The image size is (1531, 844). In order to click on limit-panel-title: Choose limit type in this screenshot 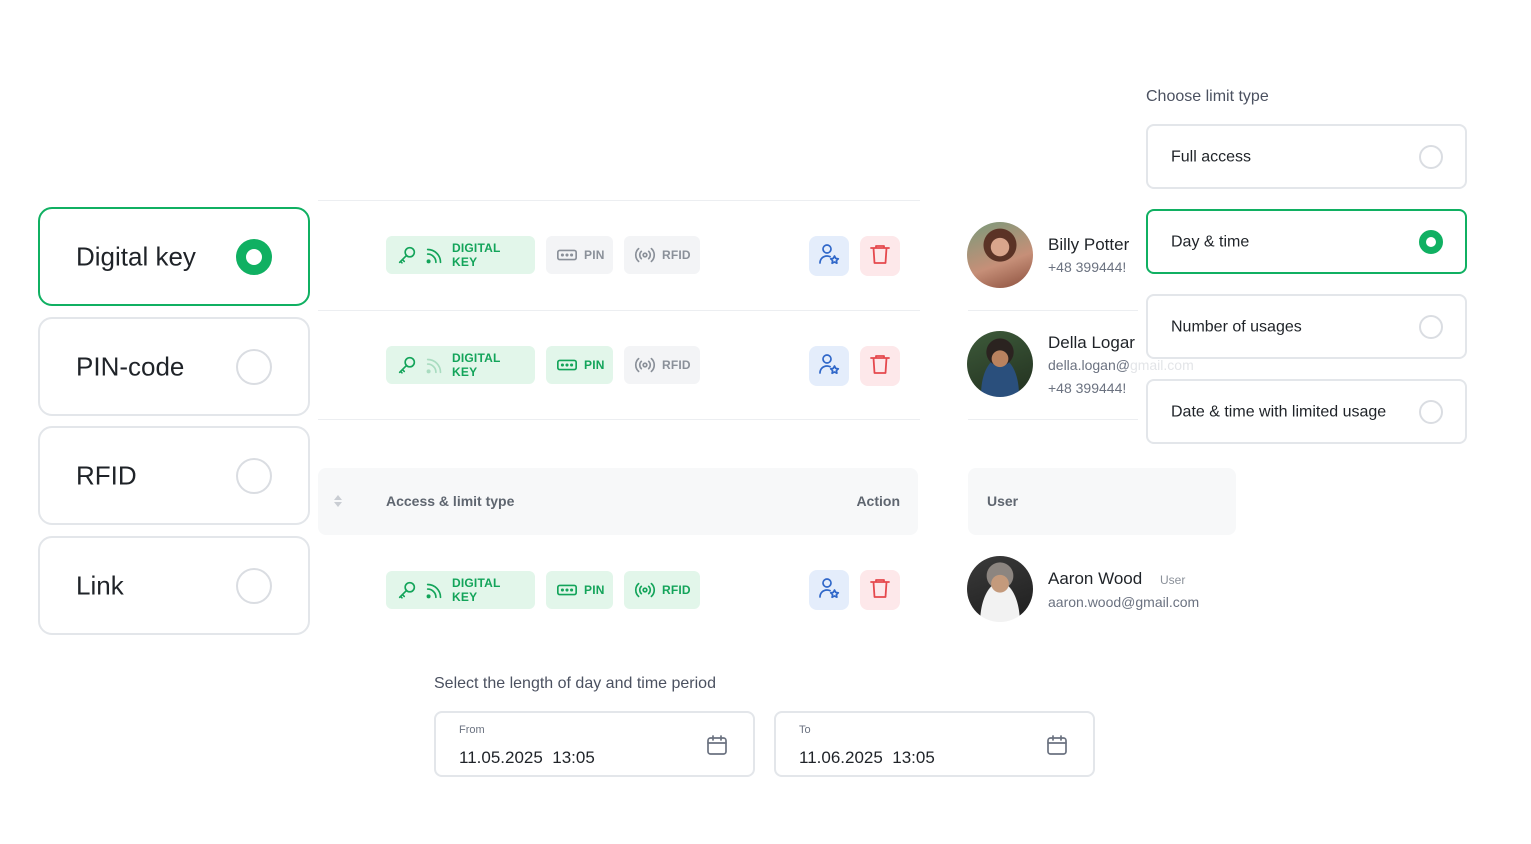, I will do `click(1207, 96)`.